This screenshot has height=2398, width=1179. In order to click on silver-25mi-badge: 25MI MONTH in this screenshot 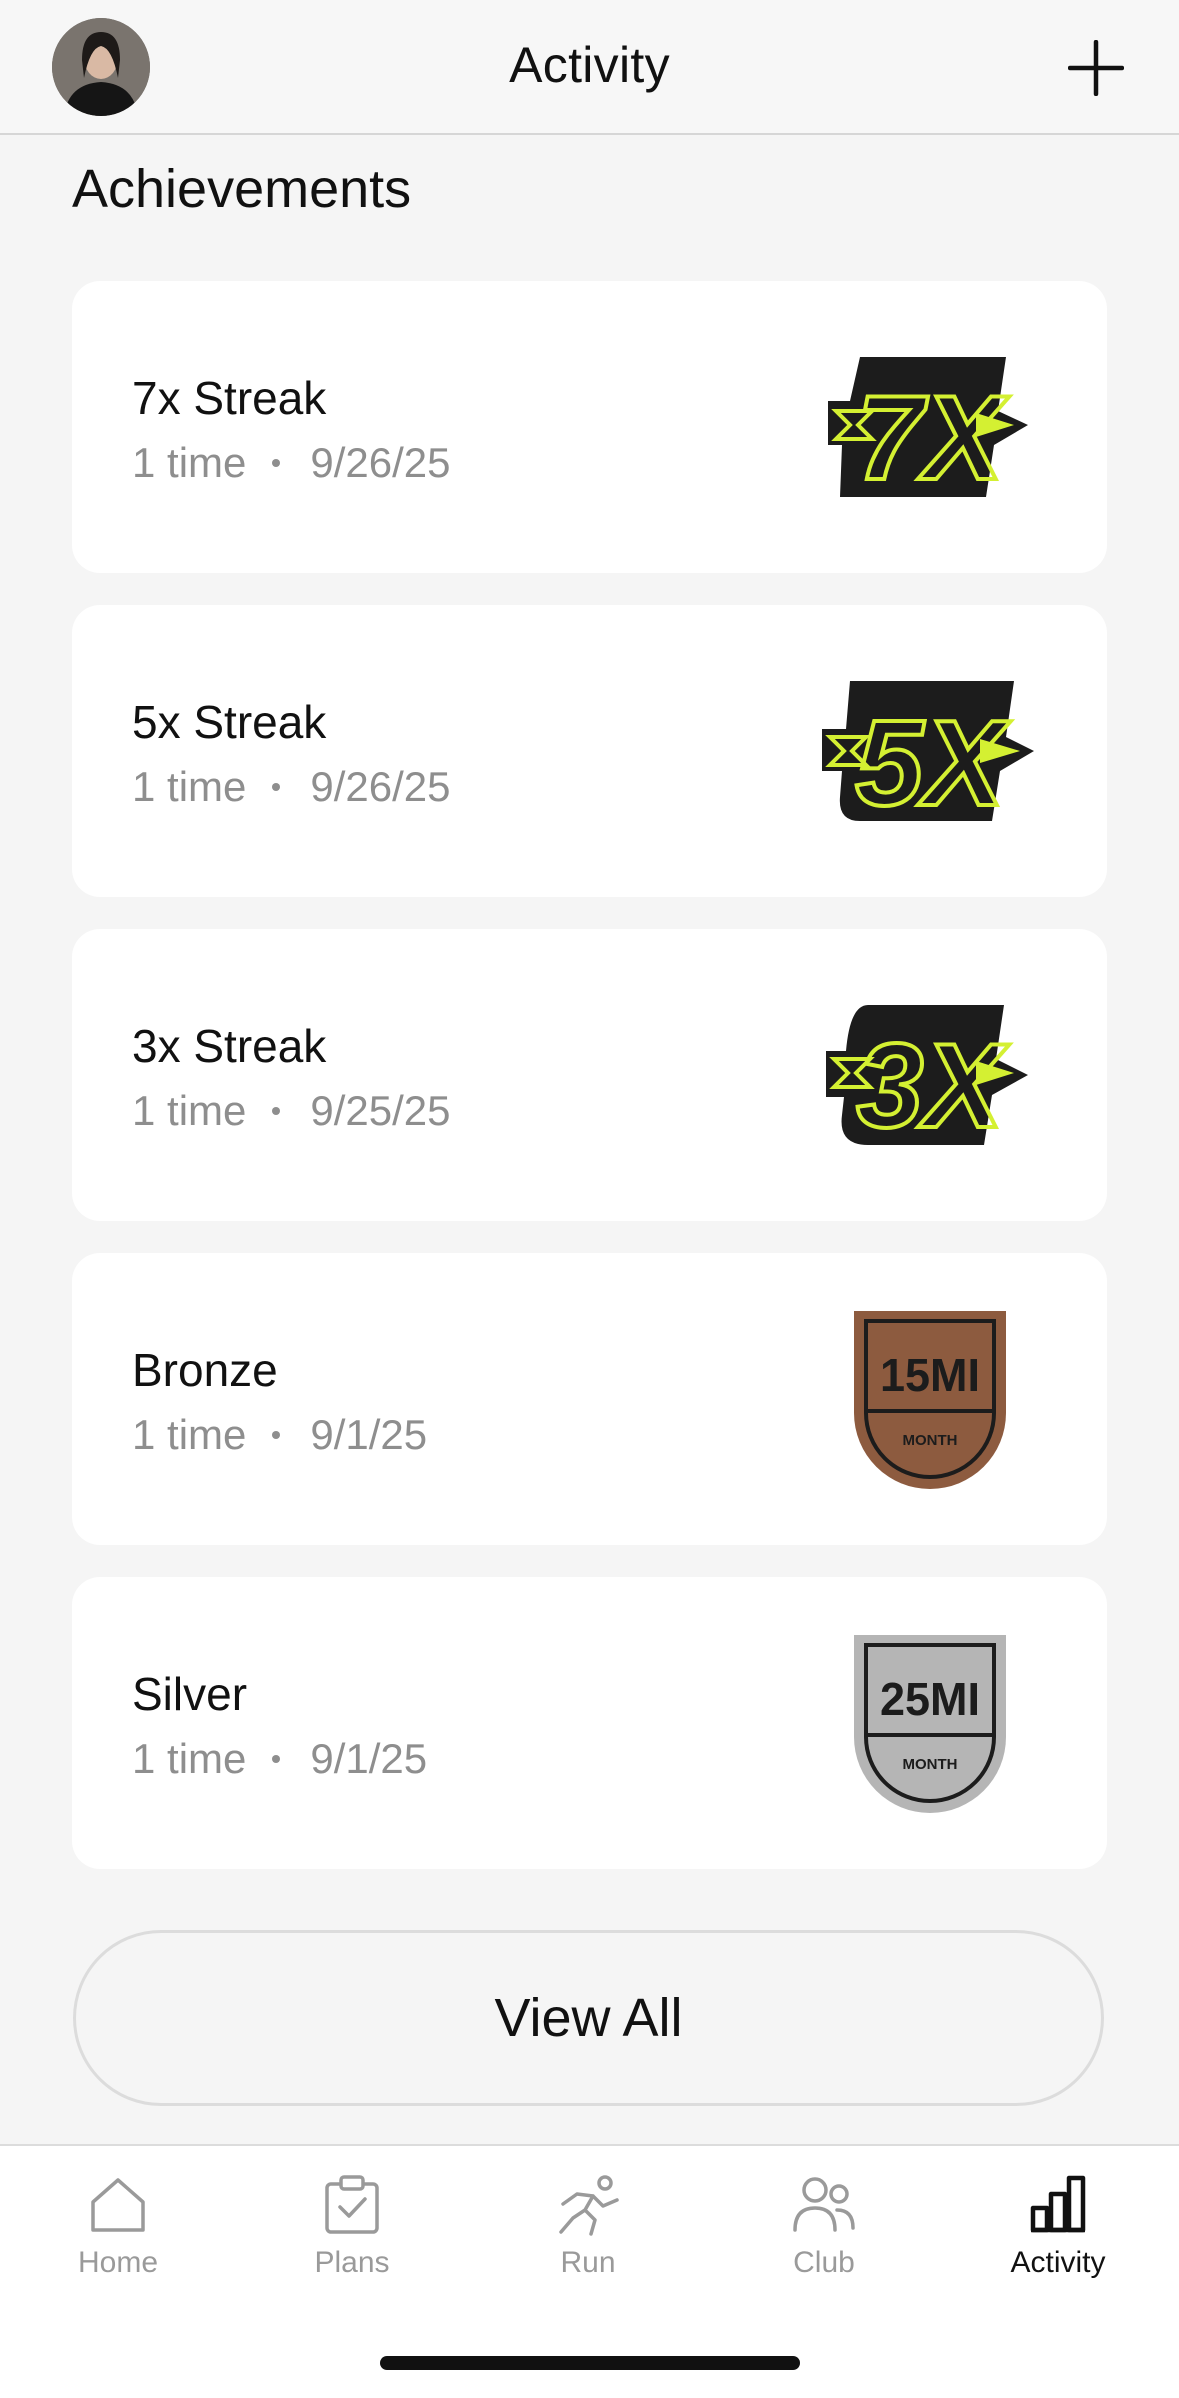, I will do `click(930, 1724)`.